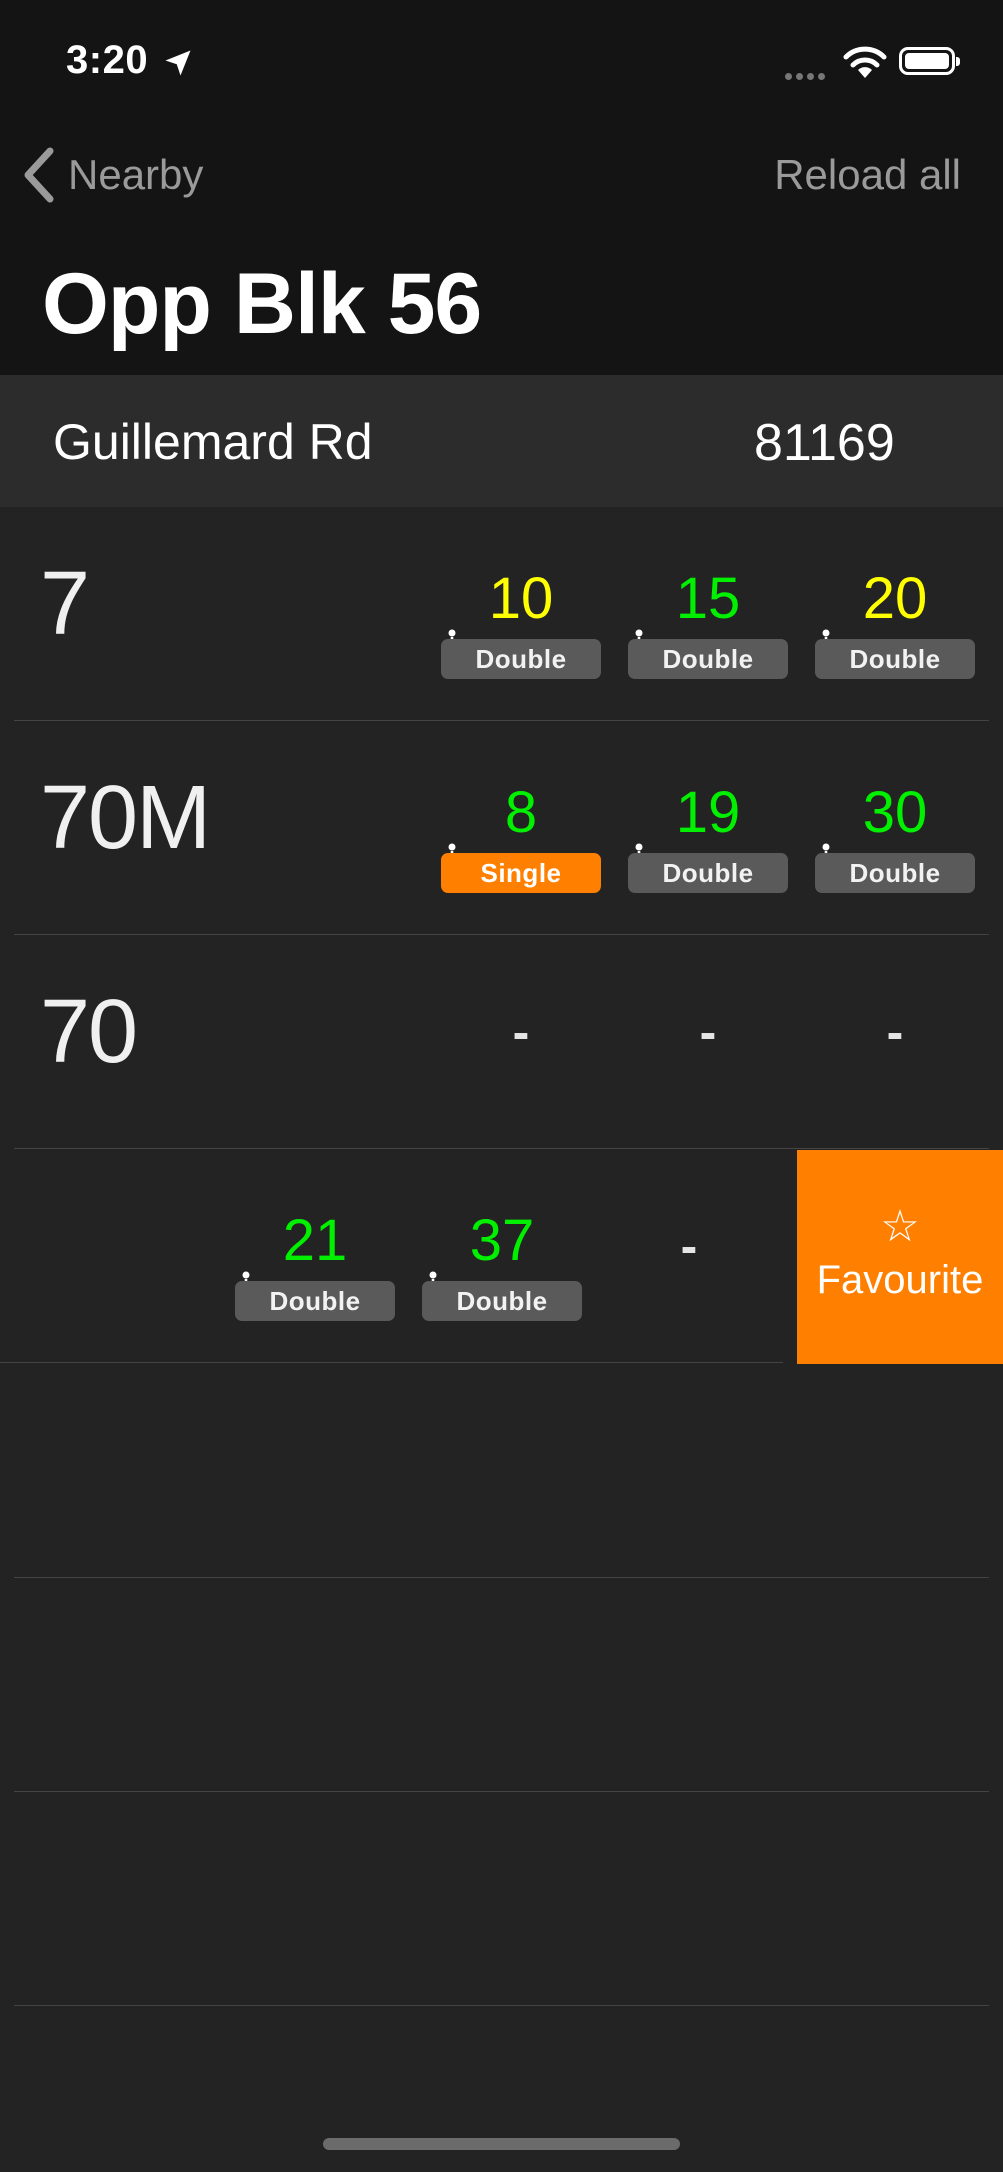 This screenshot has height=2172, width=1003. I want to click on star-outline-icon: ☆, so click(900, 1226).